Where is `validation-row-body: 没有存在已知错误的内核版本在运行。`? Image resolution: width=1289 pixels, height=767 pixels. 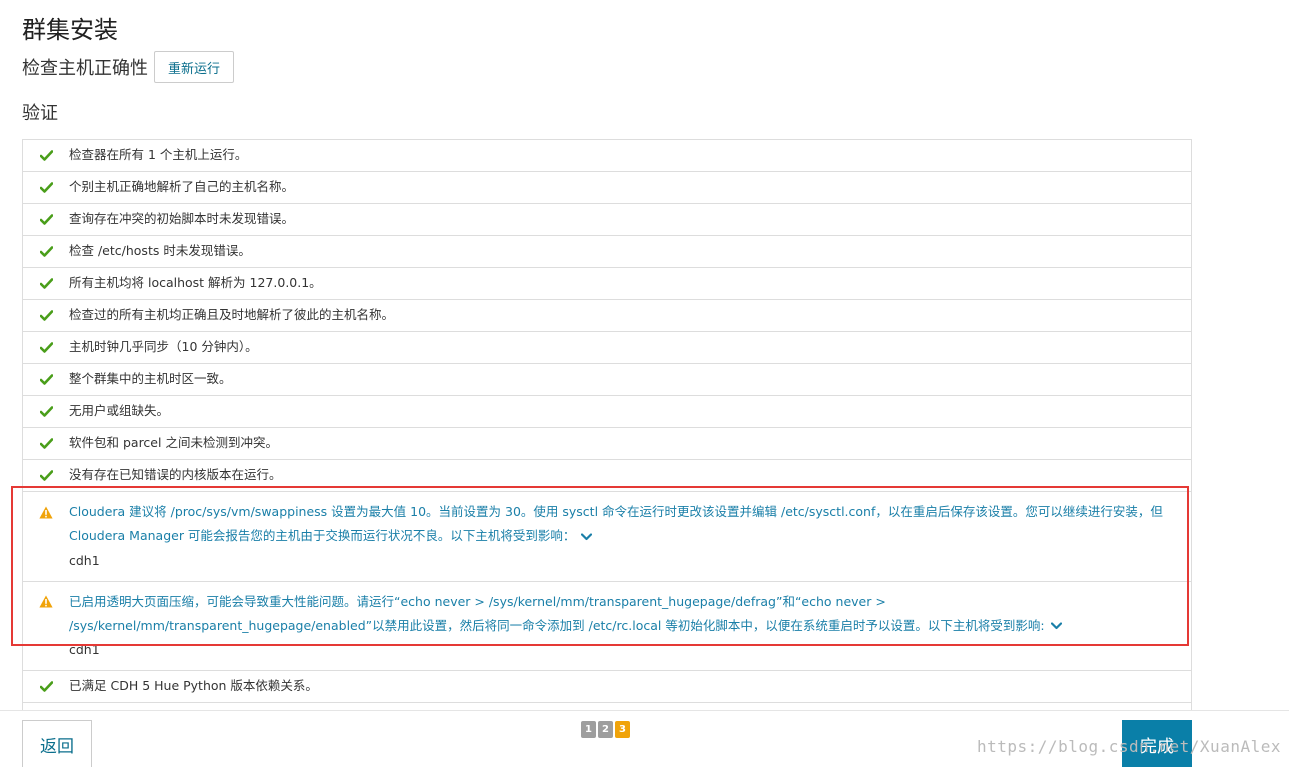 validation-row-body: 没有存在已知错误的内核版本在运行。 is located at coordinates (625, 475).